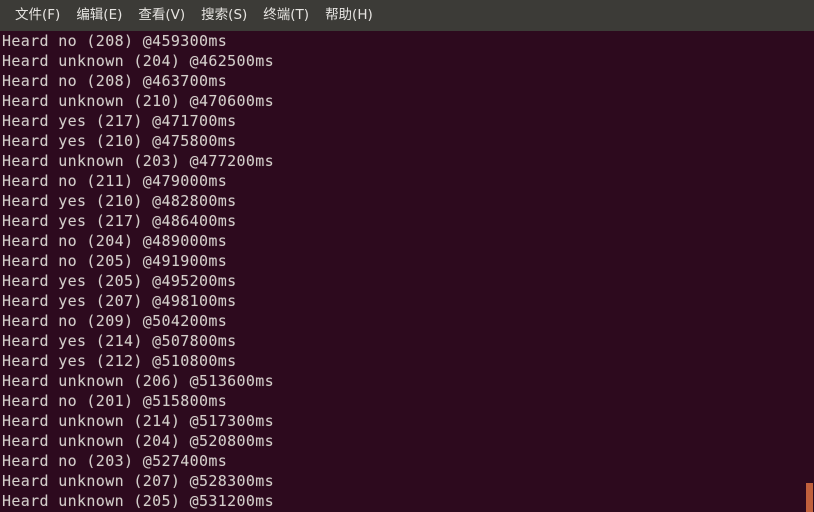 This screenshot has width=814, height=512. Describe the element at coordinates (115, 81) in the screenshot. I see `terminal-line: Heard no (208) @463700ms` at that location.